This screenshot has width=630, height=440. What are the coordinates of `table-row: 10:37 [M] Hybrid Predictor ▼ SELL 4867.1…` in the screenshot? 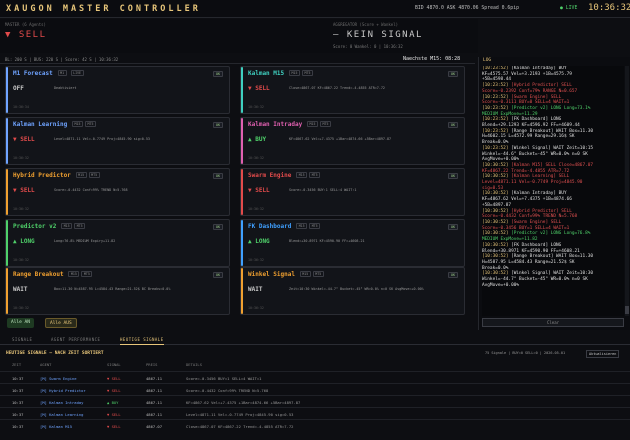 It's located at (315, 388).